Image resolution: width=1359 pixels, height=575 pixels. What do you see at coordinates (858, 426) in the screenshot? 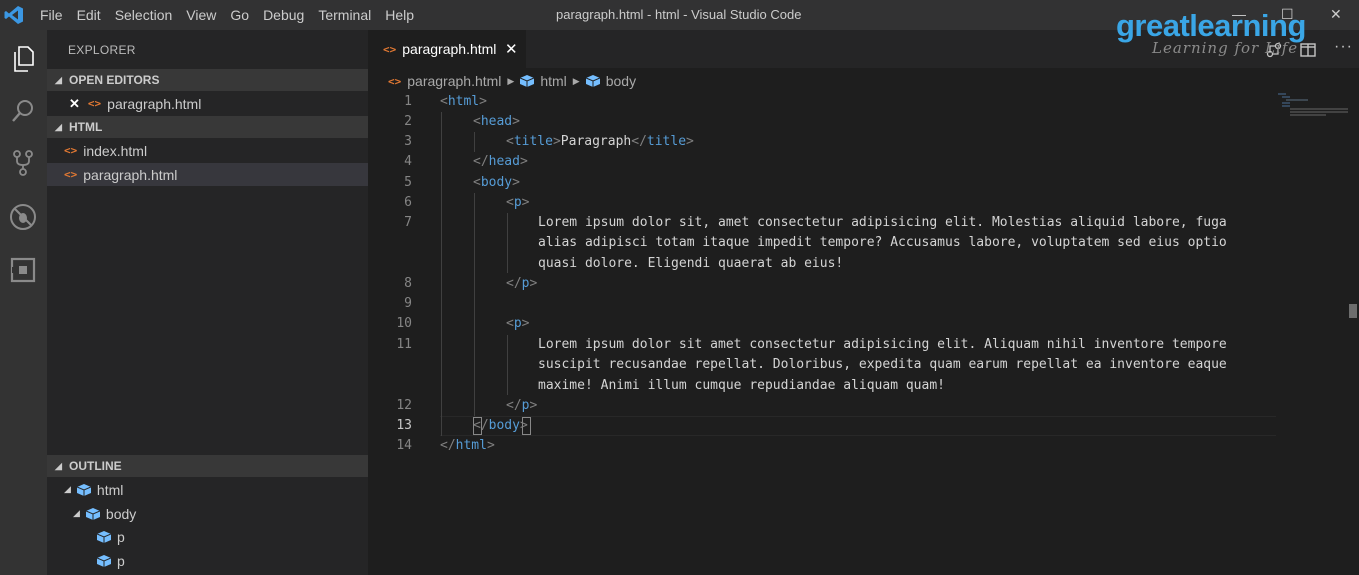
I see `current-line-highlight` at bounding box center [858, 426].